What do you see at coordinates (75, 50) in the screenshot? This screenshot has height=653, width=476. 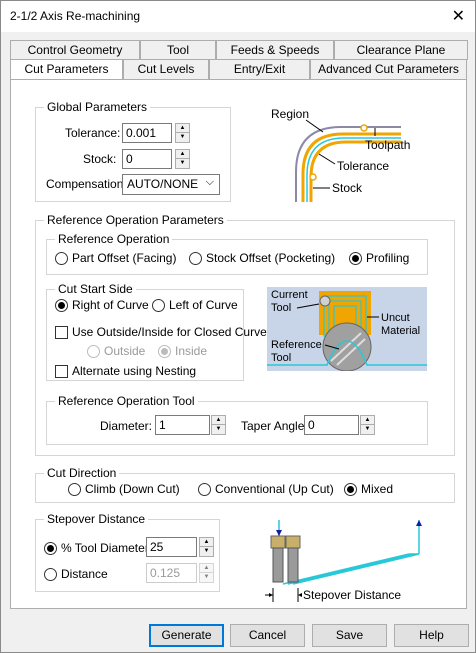 I see `tab-control-geometry: Control Geometry` at bounding box center [75, 50].